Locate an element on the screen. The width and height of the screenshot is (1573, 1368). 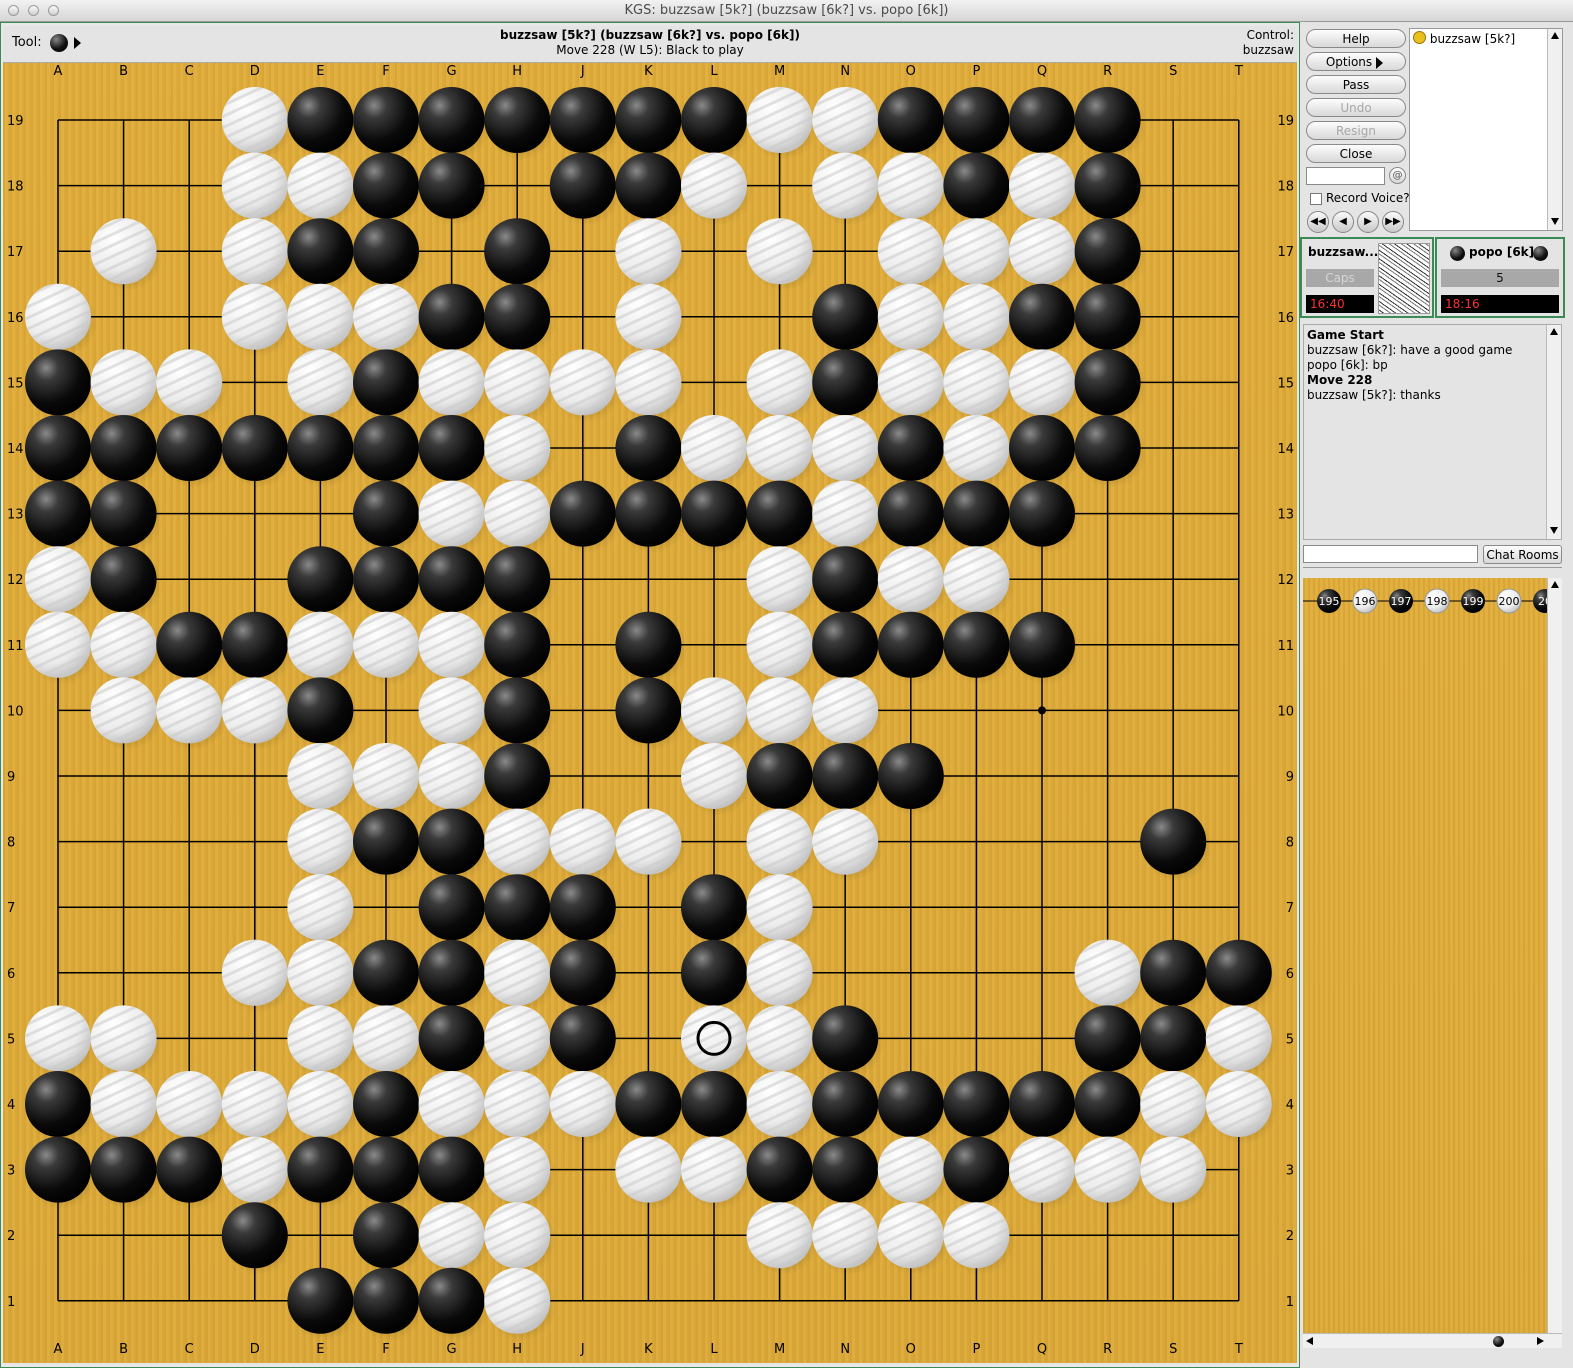
column-label: P is located at coordinates (976, 71).